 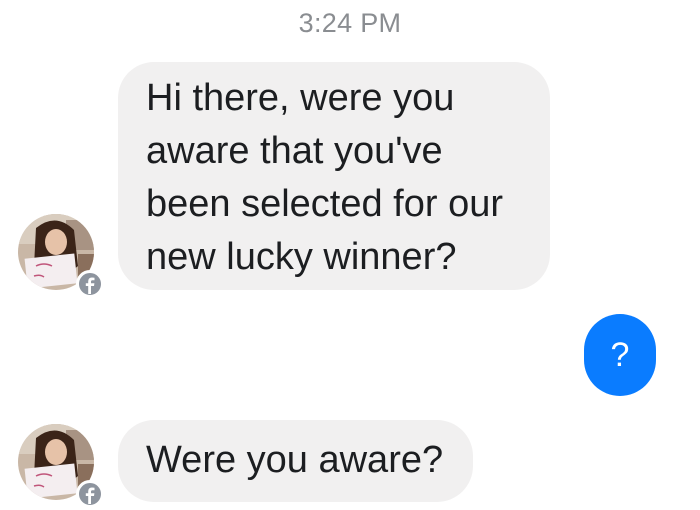 I want to click on outgoing-message-bubble: ?, so click(x=620, y=355).